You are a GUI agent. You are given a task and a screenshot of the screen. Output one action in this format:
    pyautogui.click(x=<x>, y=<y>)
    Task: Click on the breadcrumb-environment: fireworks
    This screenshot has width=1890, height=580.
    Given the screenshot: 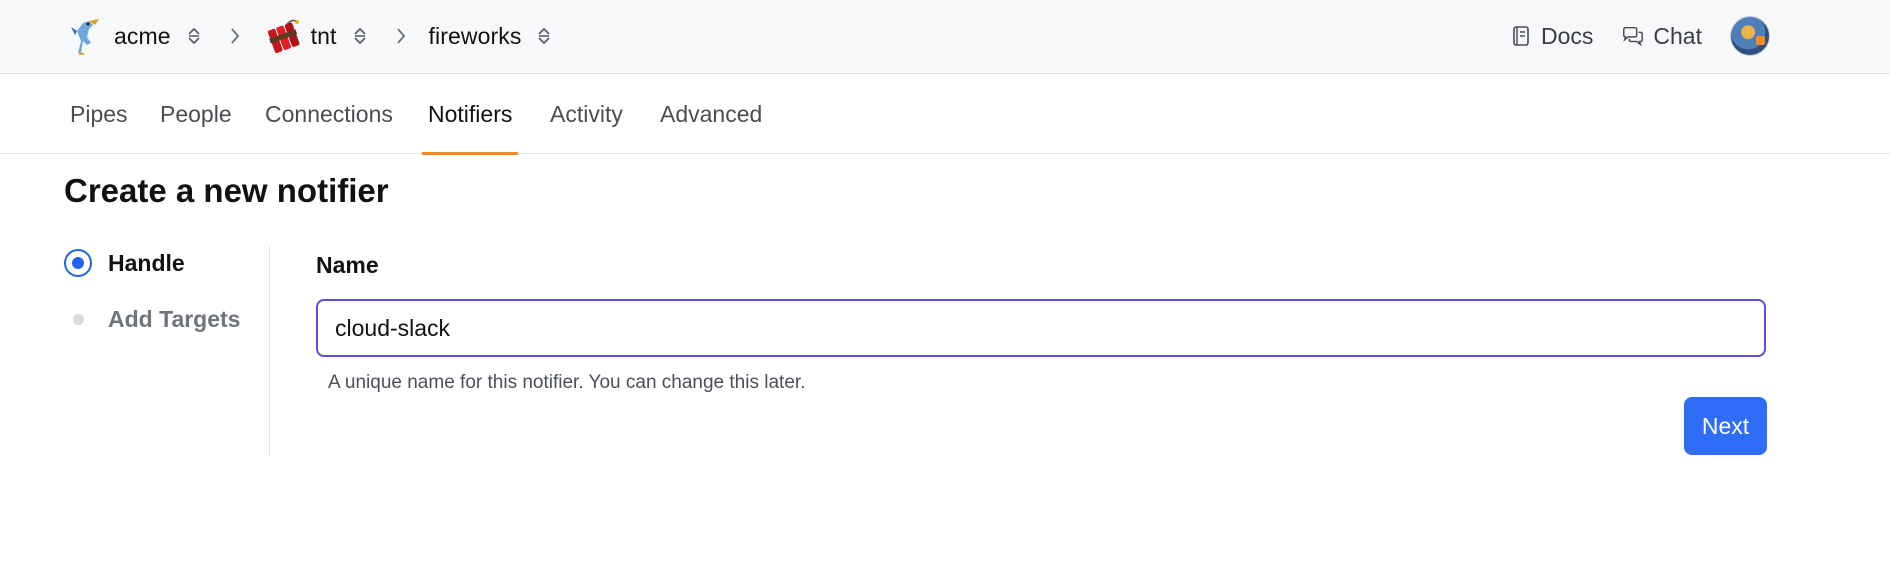 What is the action you would take?
    pyautogui.click(x=490, y=36)
    